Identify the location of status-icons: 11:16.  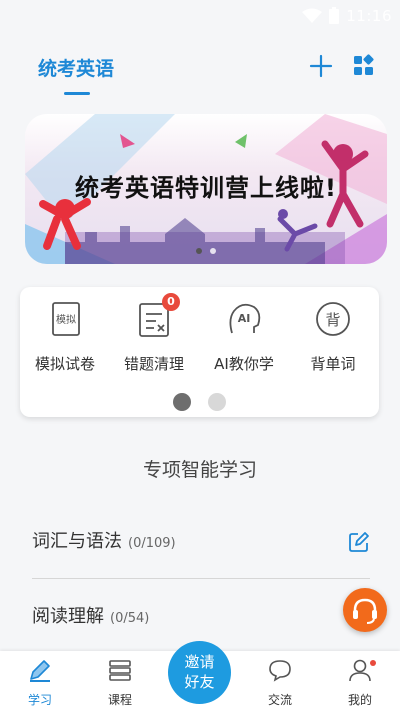
(347, 16).